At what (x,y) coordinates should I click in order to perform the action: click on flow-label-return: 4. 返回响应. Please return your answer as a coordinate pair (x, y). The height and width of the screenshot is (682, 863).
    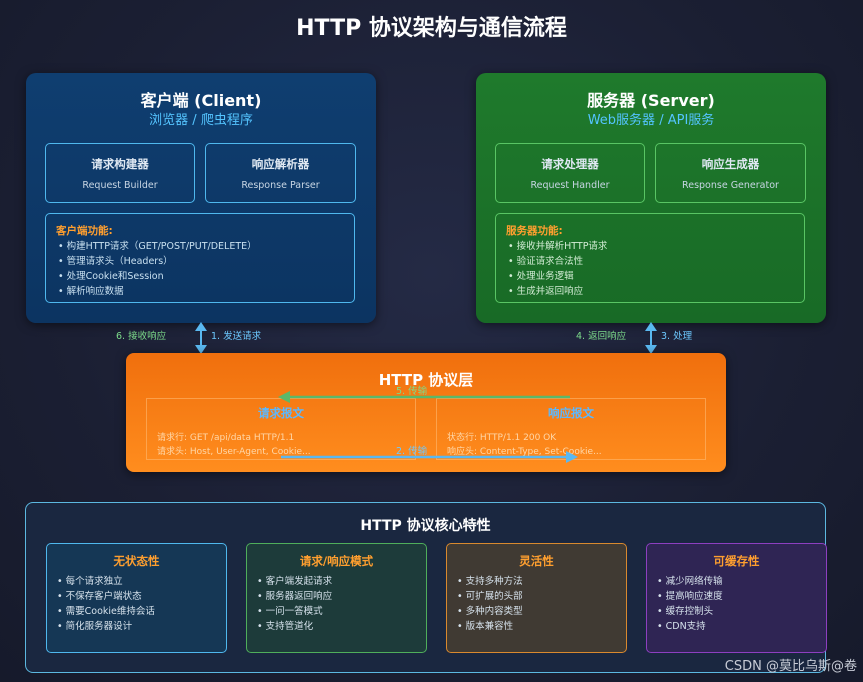
    Looking at the image, I should click on (601, 336).